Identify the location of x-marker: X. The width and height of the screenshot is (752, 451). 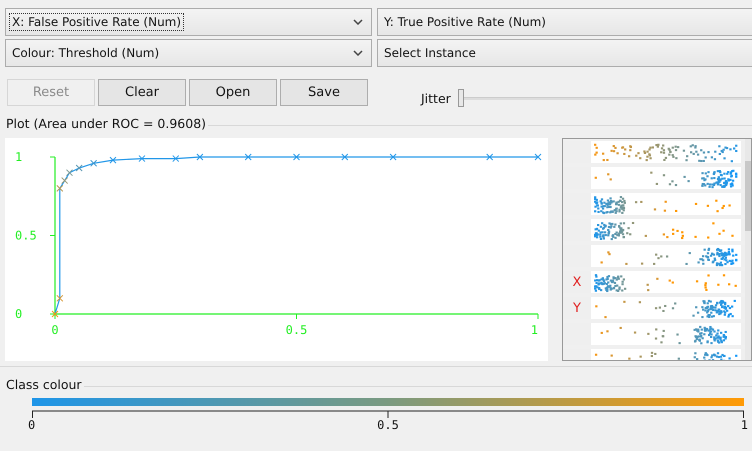
(577, 282).